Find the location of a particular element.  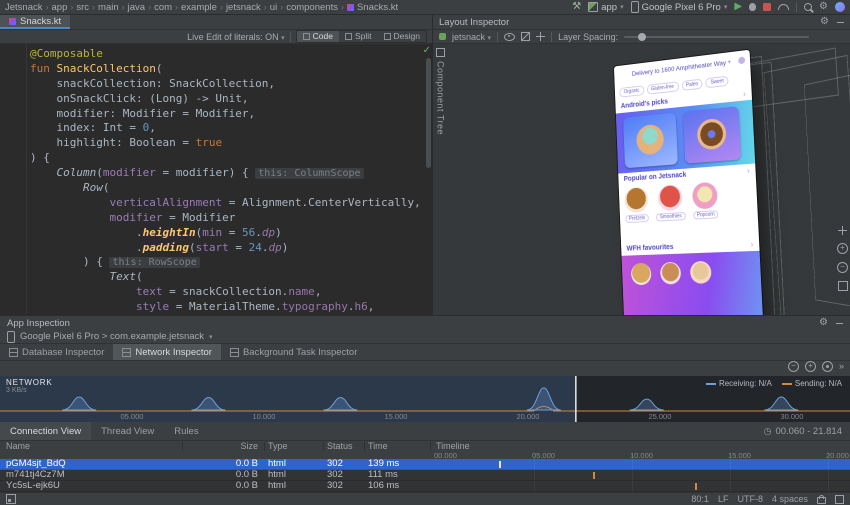

avatar is located at coordinates (840, 7).